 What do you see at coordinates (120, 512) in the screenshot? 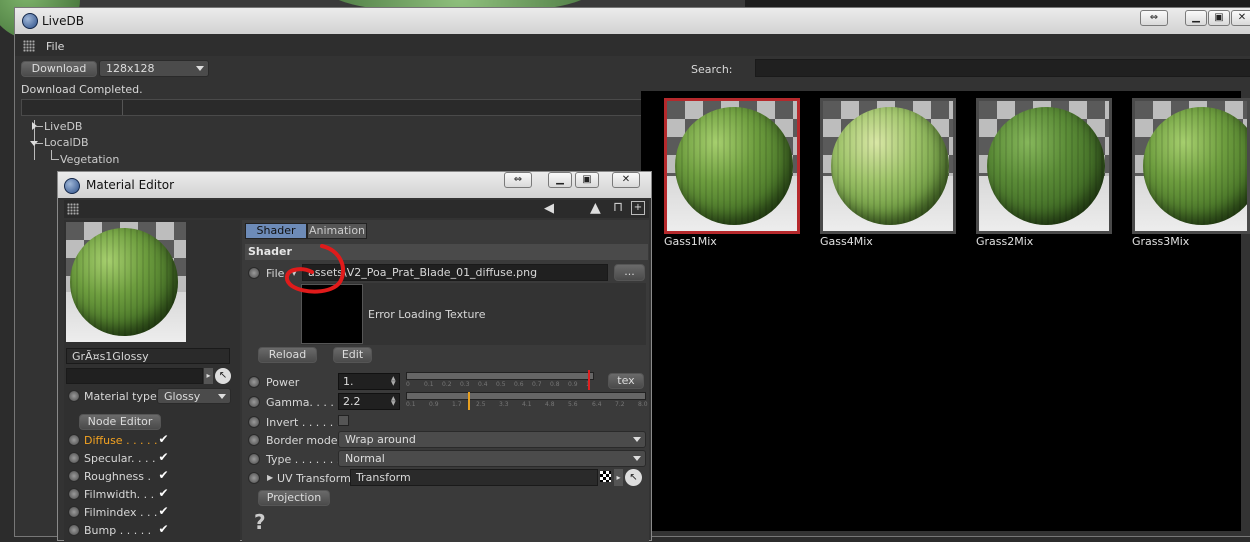
I see `channel-label-filmindex: Filmindex . . .` at bounding box center [120, 512].